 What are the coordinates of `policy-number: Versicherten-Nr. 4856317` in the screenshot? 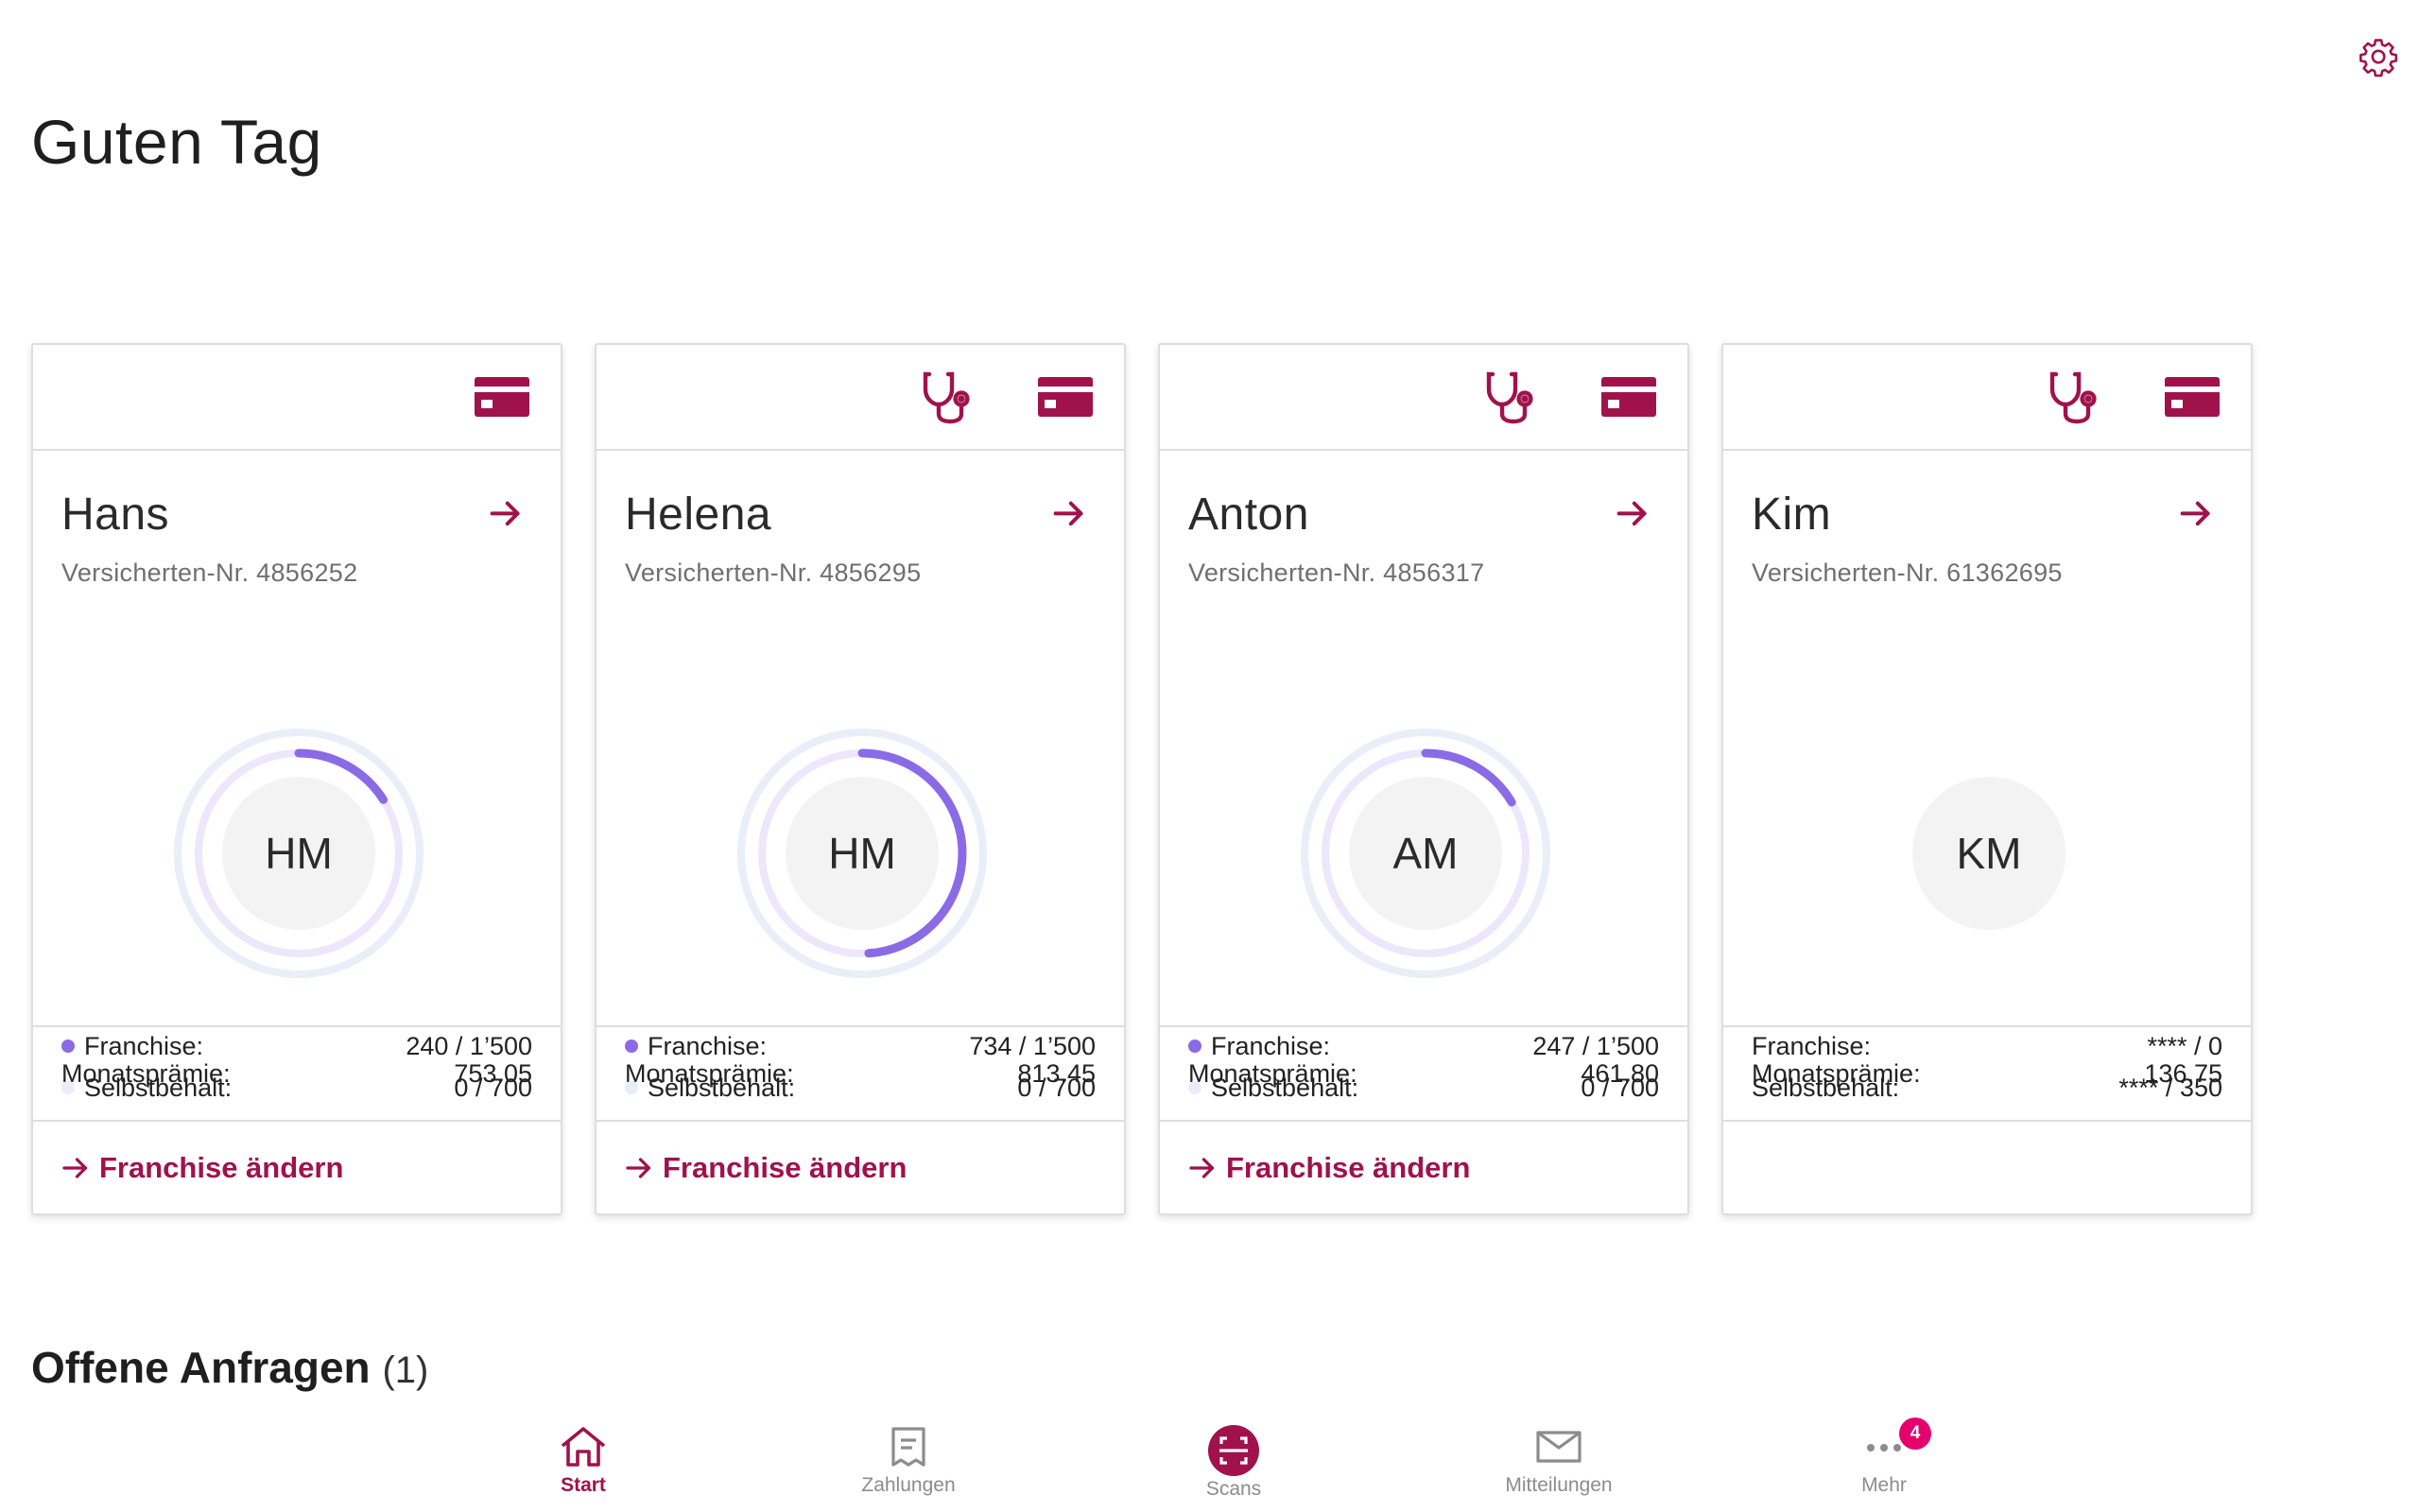 It's located at (1336, 572).